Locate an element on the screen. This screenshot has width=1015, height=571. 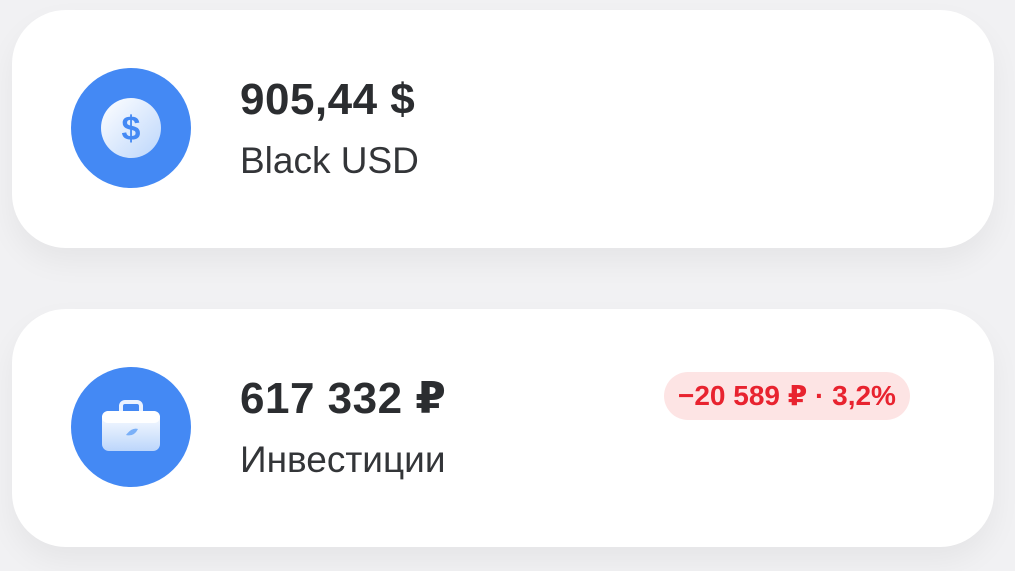
account-name: Black USD is located at coordinates (329, 160).